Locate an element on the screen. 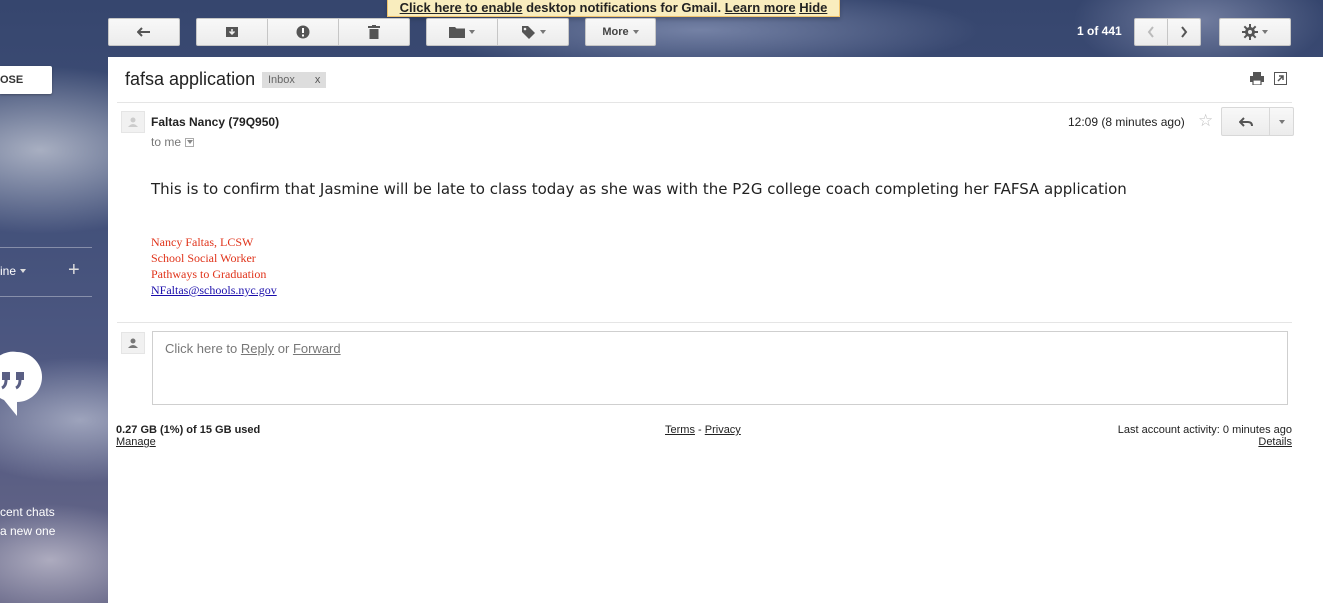 The width and height of the screenshot is (1323, 603). chevron-right-icon is located at coordinates (1184, 32).